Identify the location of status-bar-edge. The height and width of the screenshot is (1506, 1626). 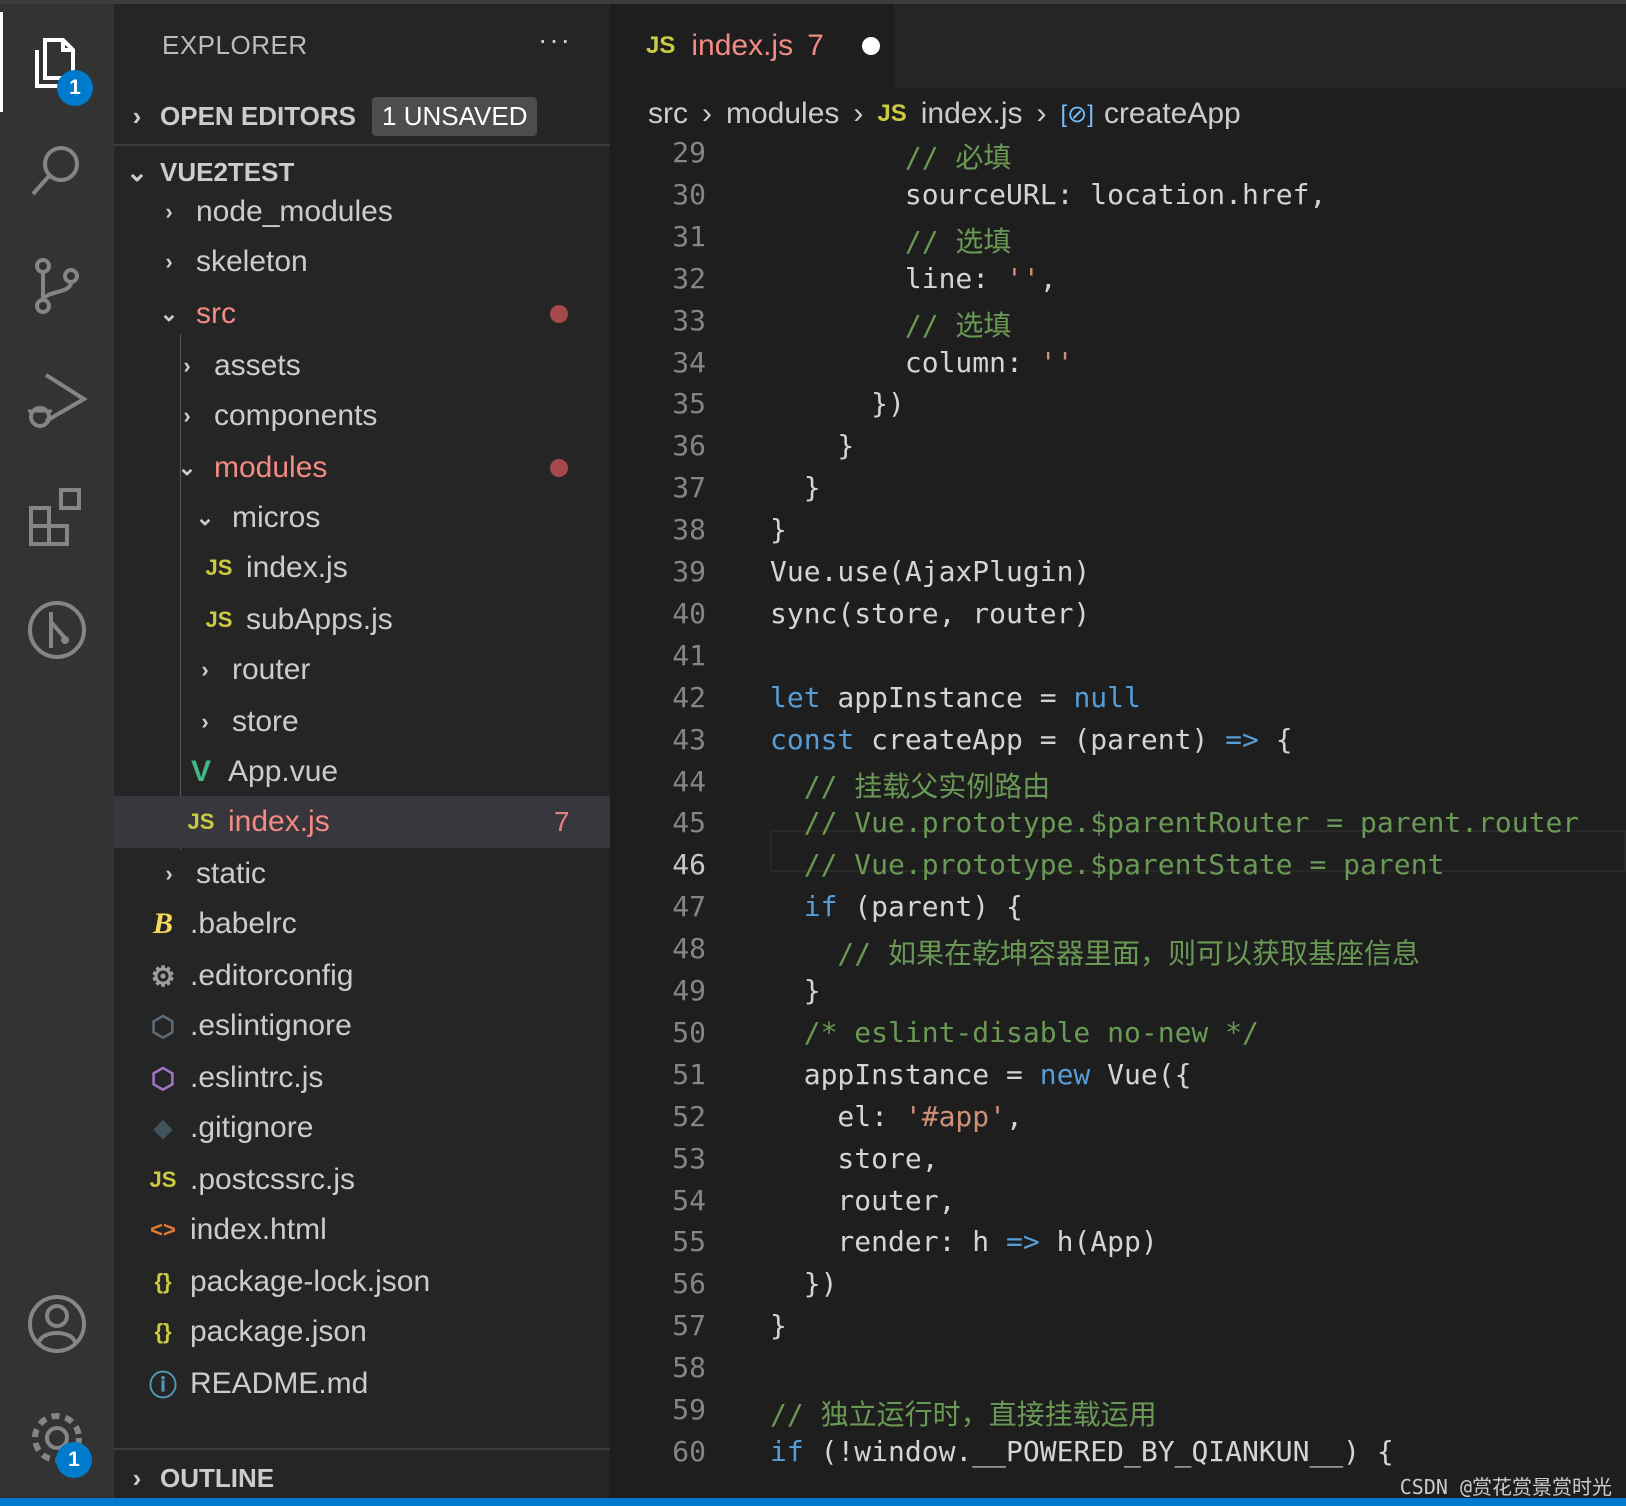
(813, 1502).